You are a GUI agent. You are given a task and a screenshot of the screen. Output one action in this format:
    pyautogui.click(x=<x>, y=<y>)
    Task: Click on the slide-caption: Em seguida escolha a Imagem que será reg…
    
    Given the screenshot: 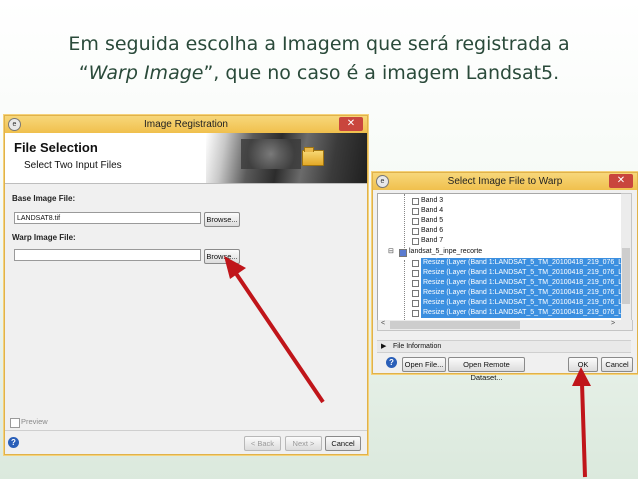 What is the action you would take?
    pyautogui.click(x=319, y=59)
    